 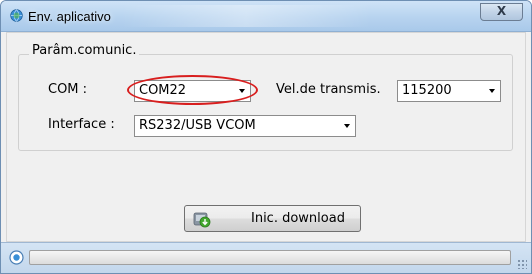 I want to click on title-bar: Env. aplicativo X, so click(x=266, y=16).